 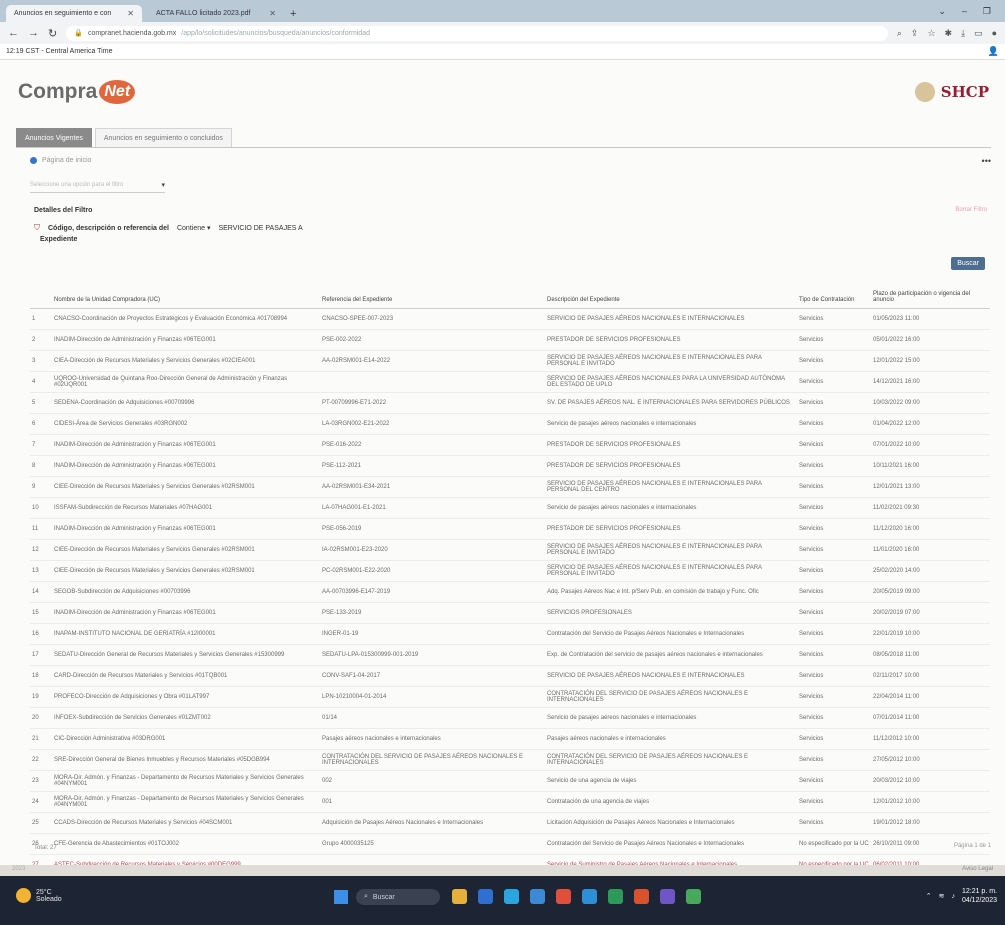 I want to click on sidebar-icon: ▭, so click(x=978, y=33).